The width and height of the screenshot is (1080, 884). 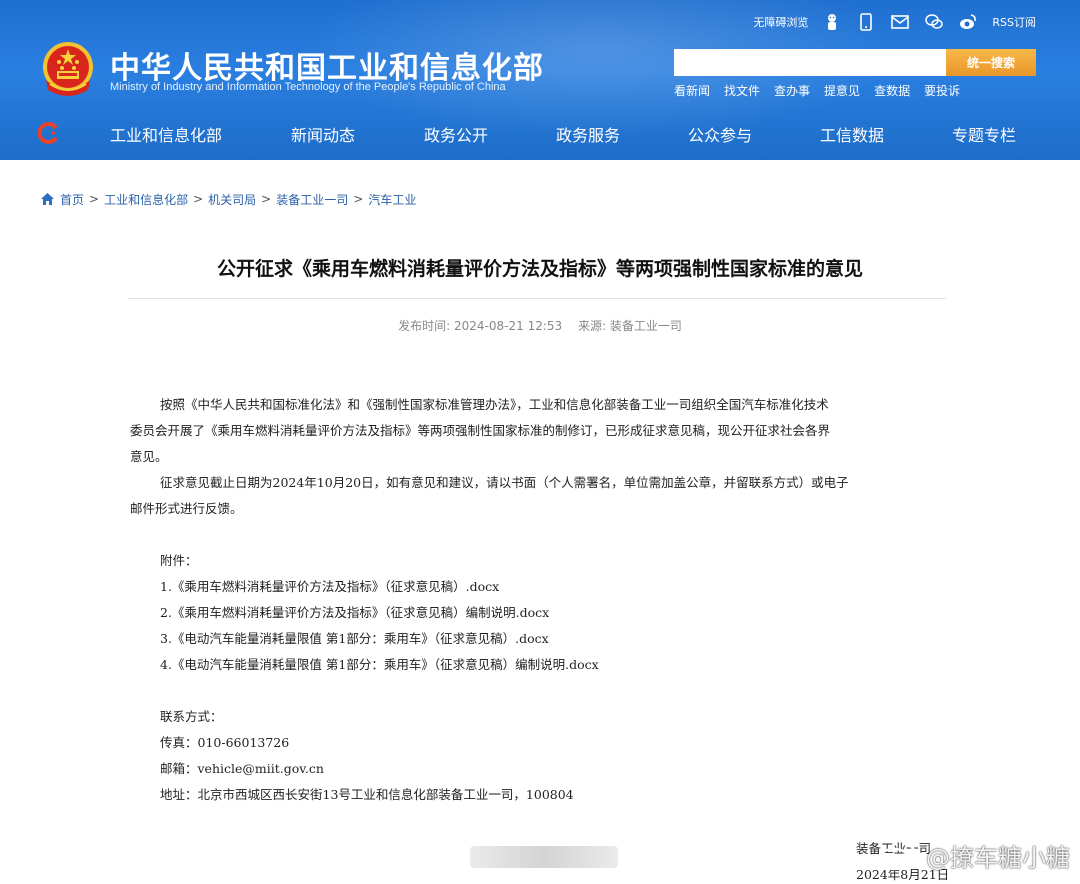 What do you see at coordinates (179, 560) in the screenshot?
I see `attachments-label: 附件：` at bounding box center [179, 560].